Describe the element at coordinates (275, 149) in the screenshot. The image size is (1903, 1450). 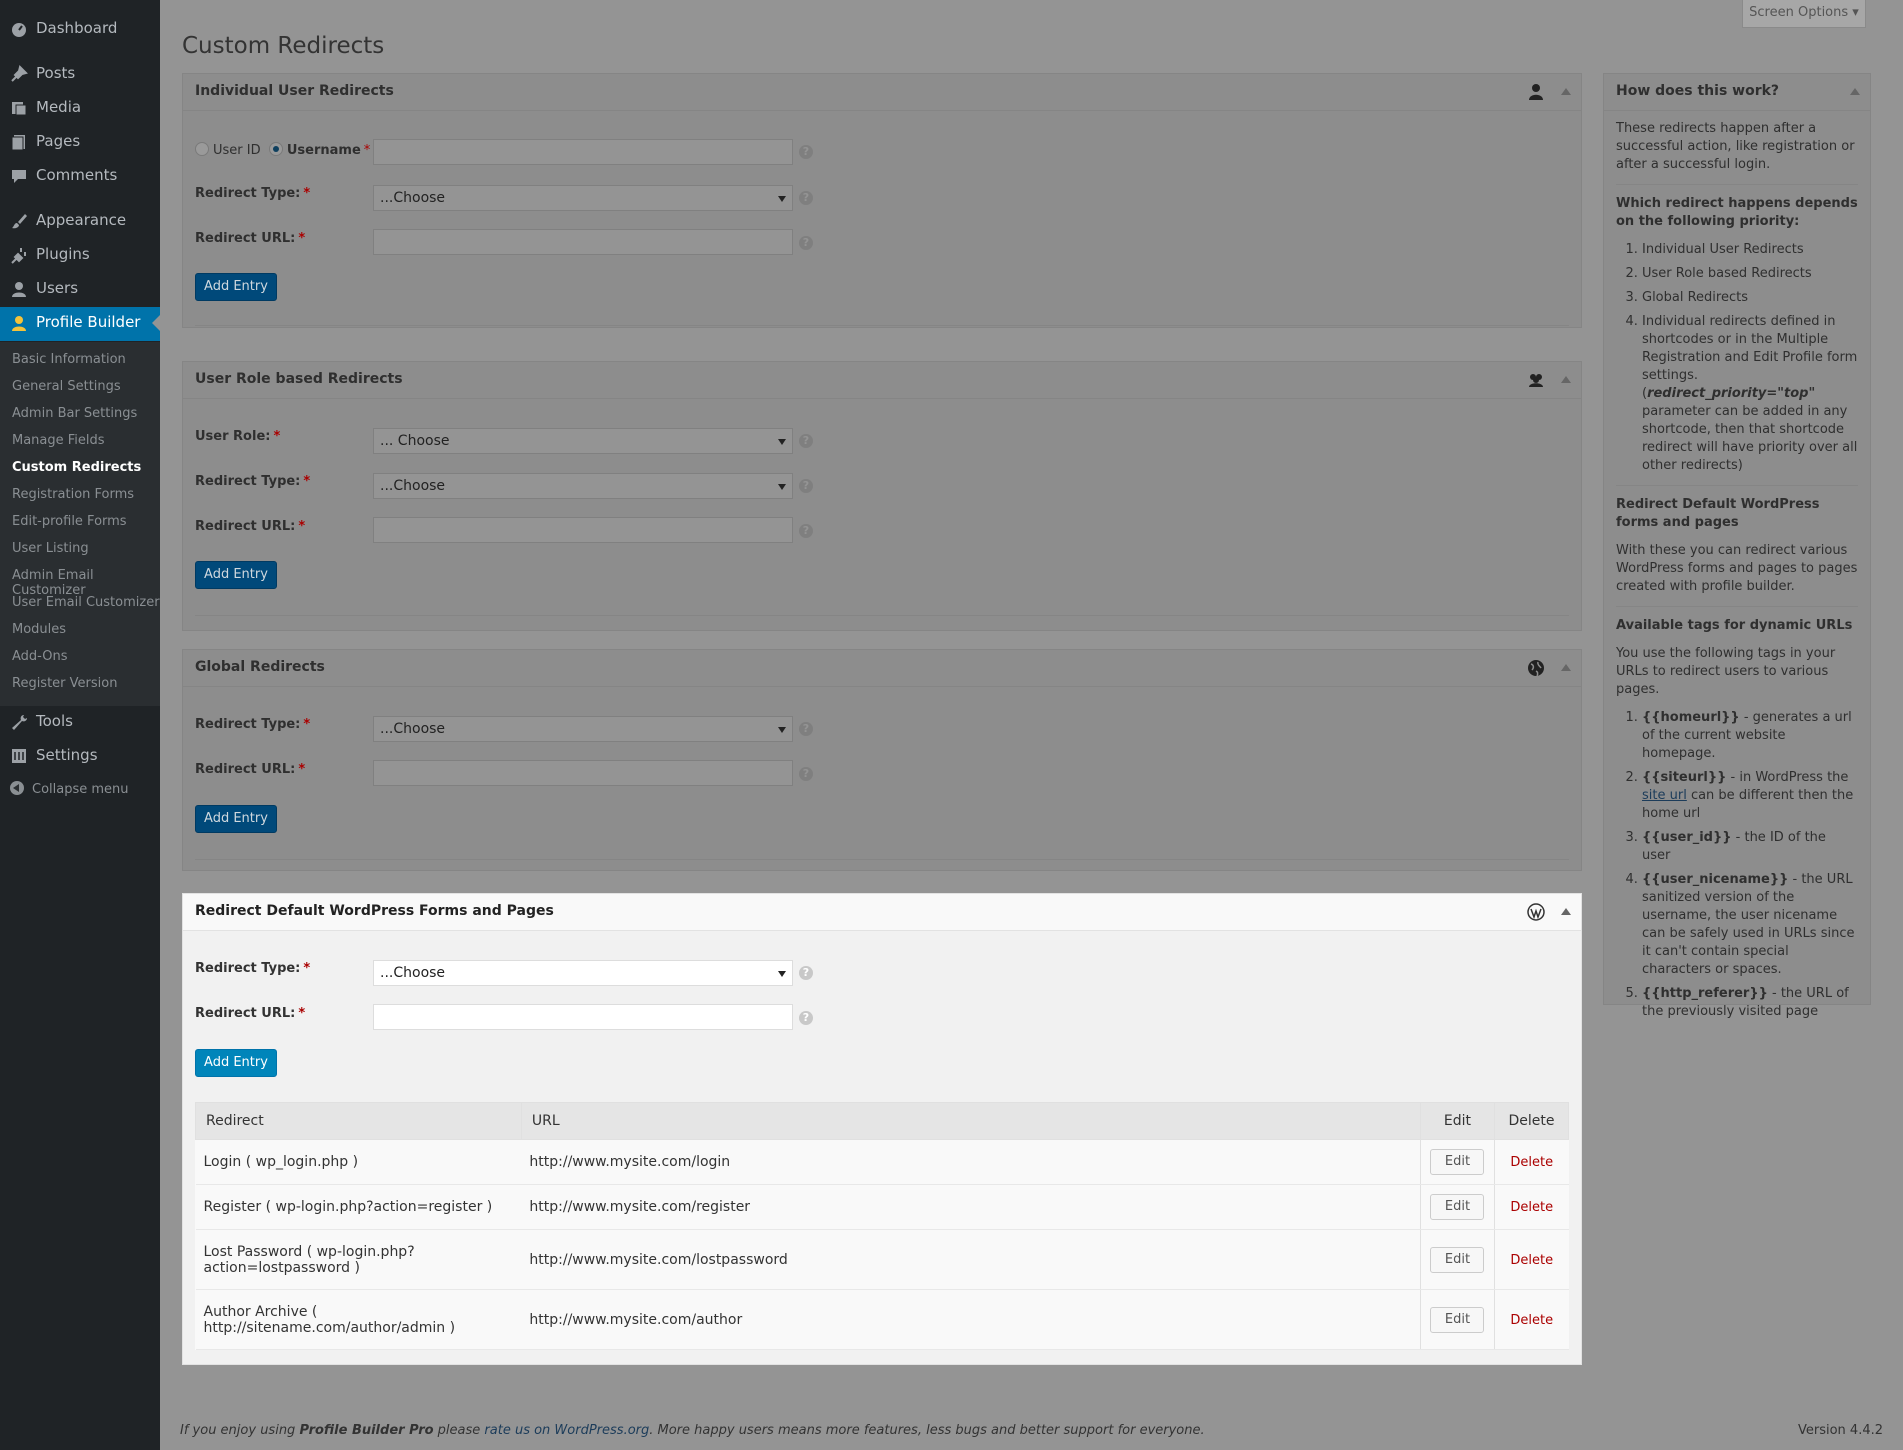
I see `username-radio` at that location.